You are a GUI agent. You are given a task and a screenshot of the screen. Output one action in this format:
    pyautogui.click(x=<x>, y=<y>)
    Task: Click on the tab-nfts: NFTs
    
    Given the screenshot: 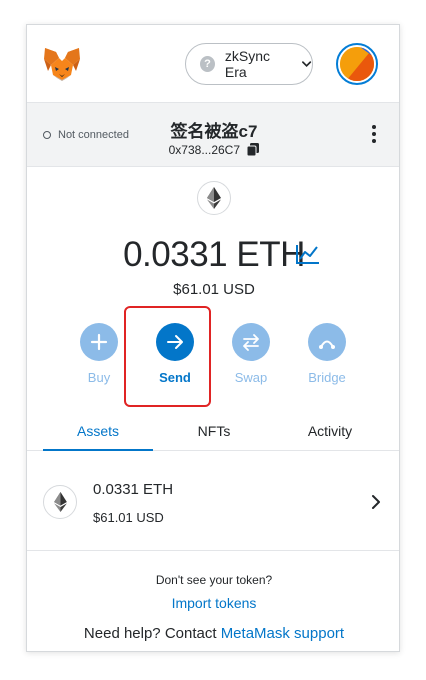 What is the action you would take?
    pyautogui.click(x=214, y=434)
    